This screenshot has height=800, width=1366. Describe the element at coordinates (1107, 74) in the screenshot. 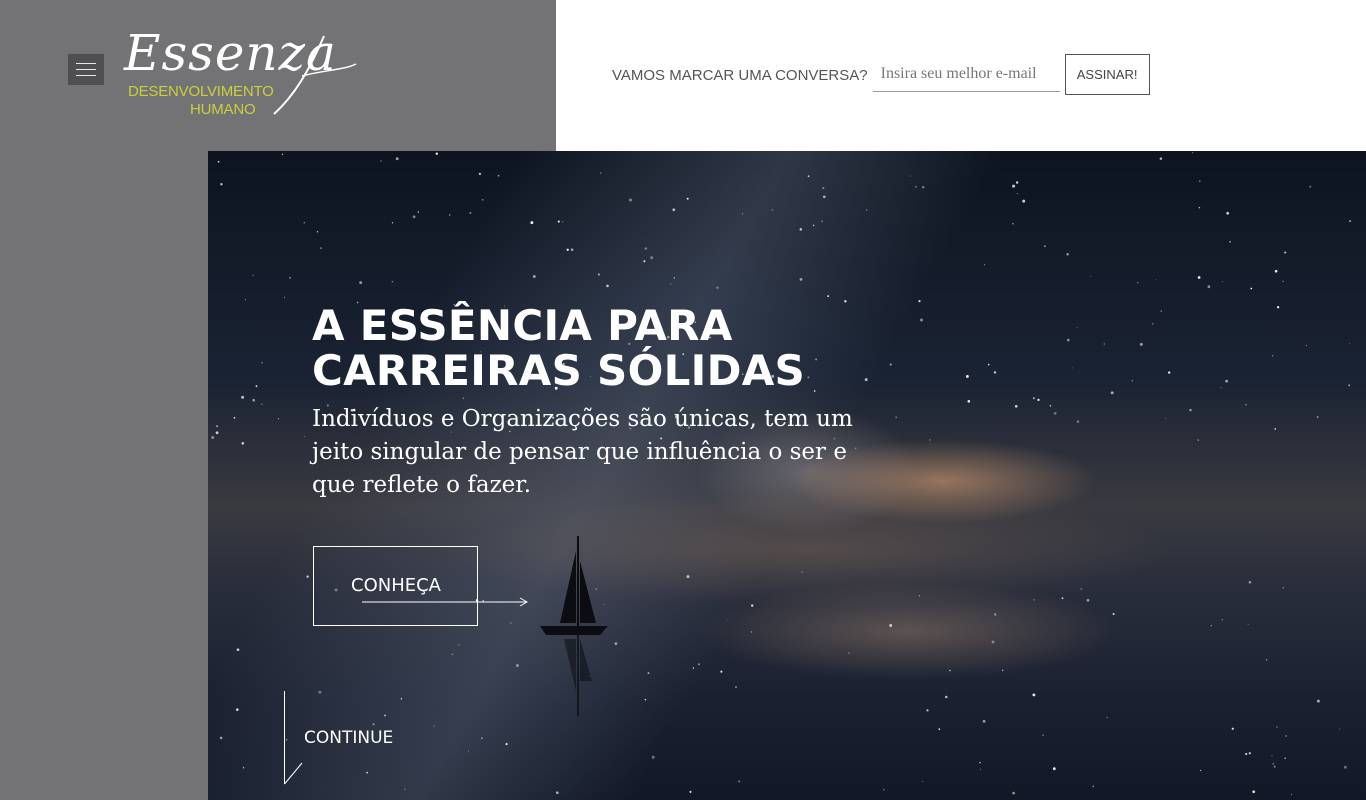

I see `subscribe-button: ASSINAR!` at that location.